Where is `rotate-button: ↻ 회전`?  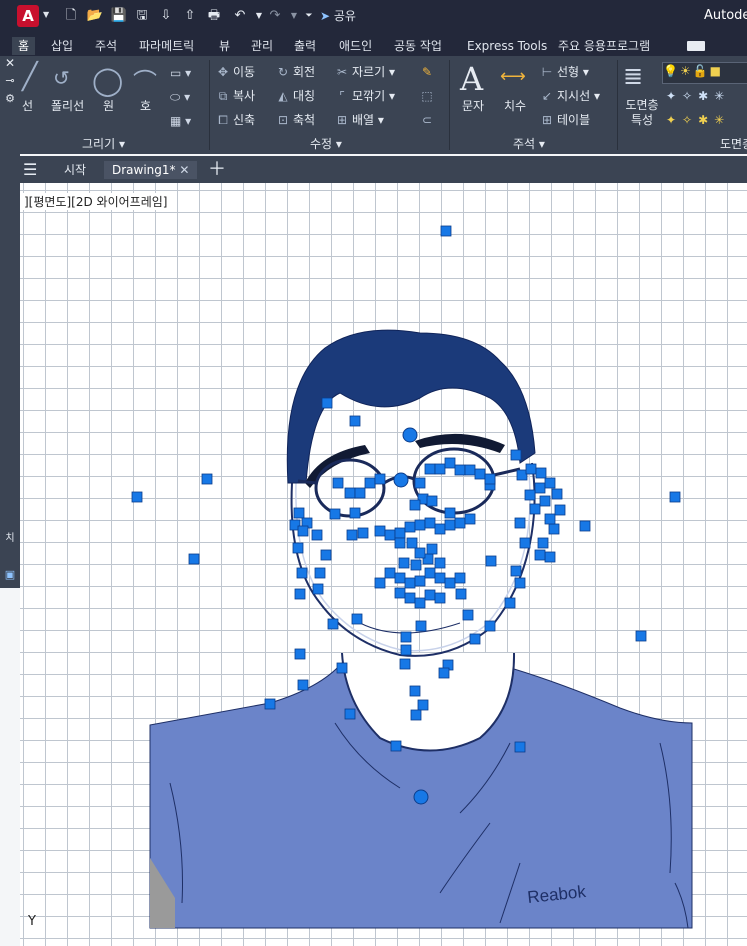
rotate-button: ↻ 회전 is located at coordinates (295, 72).